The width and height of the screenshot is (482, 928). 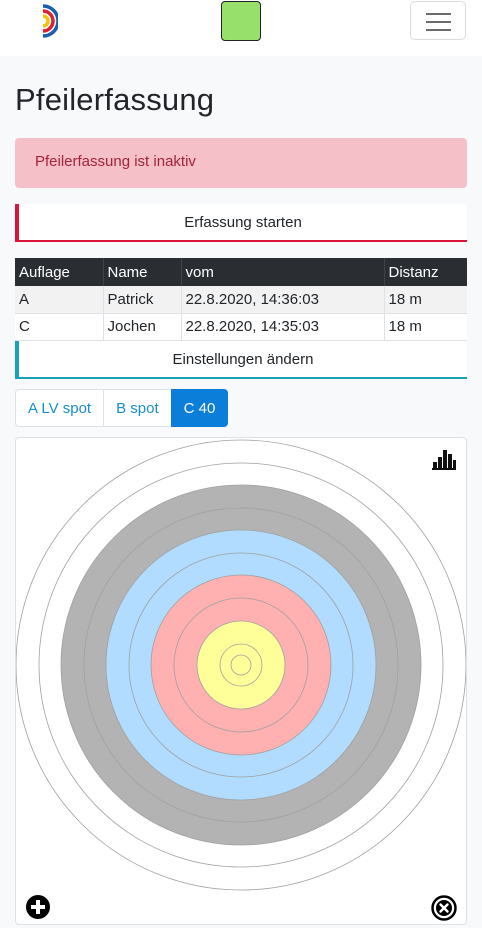 I want to click on tab-c-40: C 40, so click(x=199, y=408).